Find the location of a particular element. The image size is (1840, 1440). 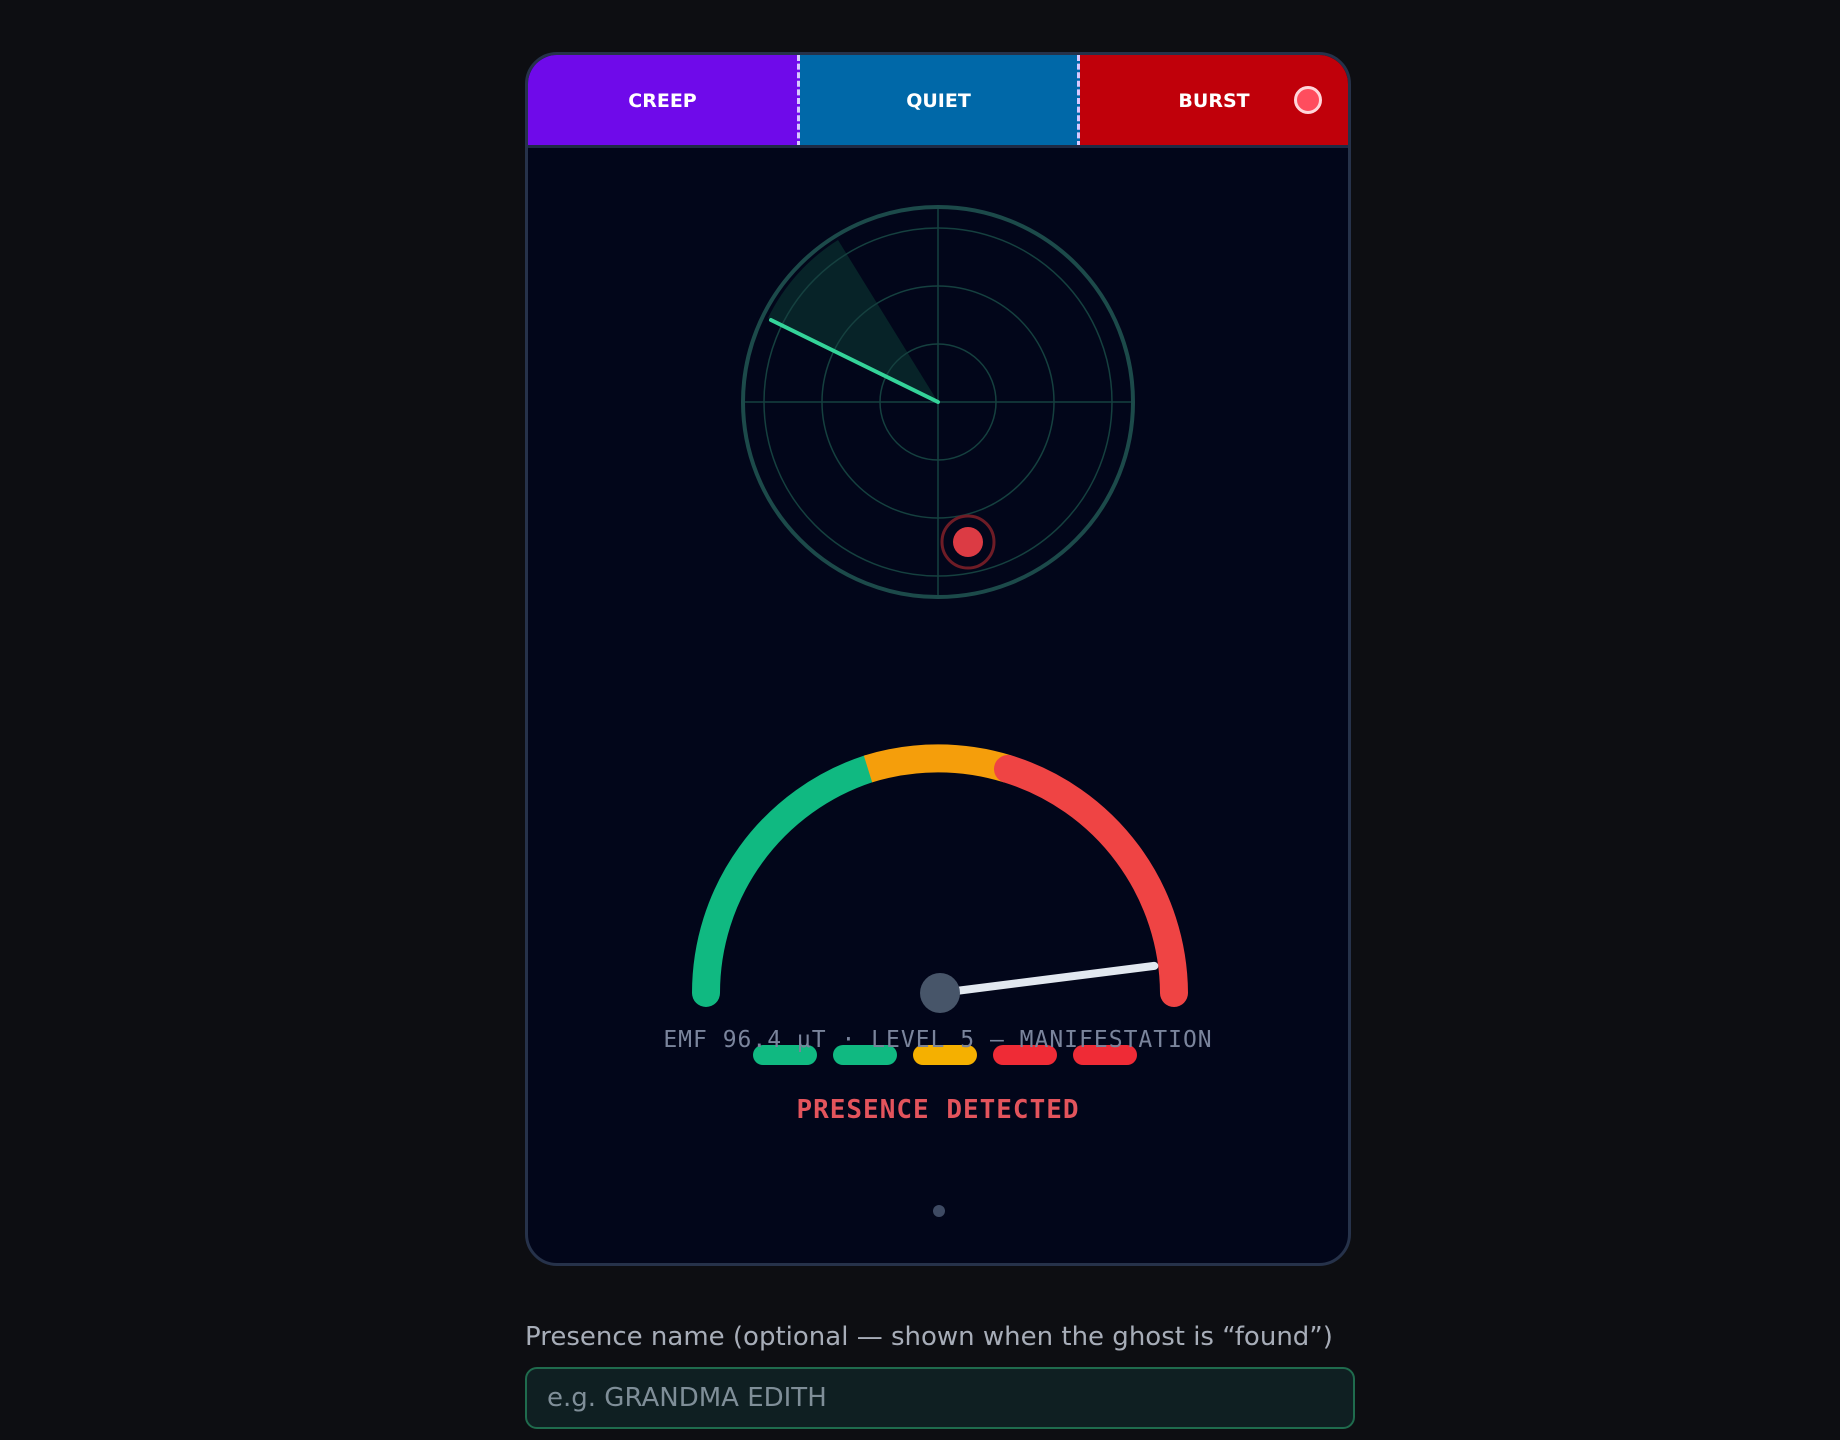

presence-name-input is located at coordinates (940, 1398).